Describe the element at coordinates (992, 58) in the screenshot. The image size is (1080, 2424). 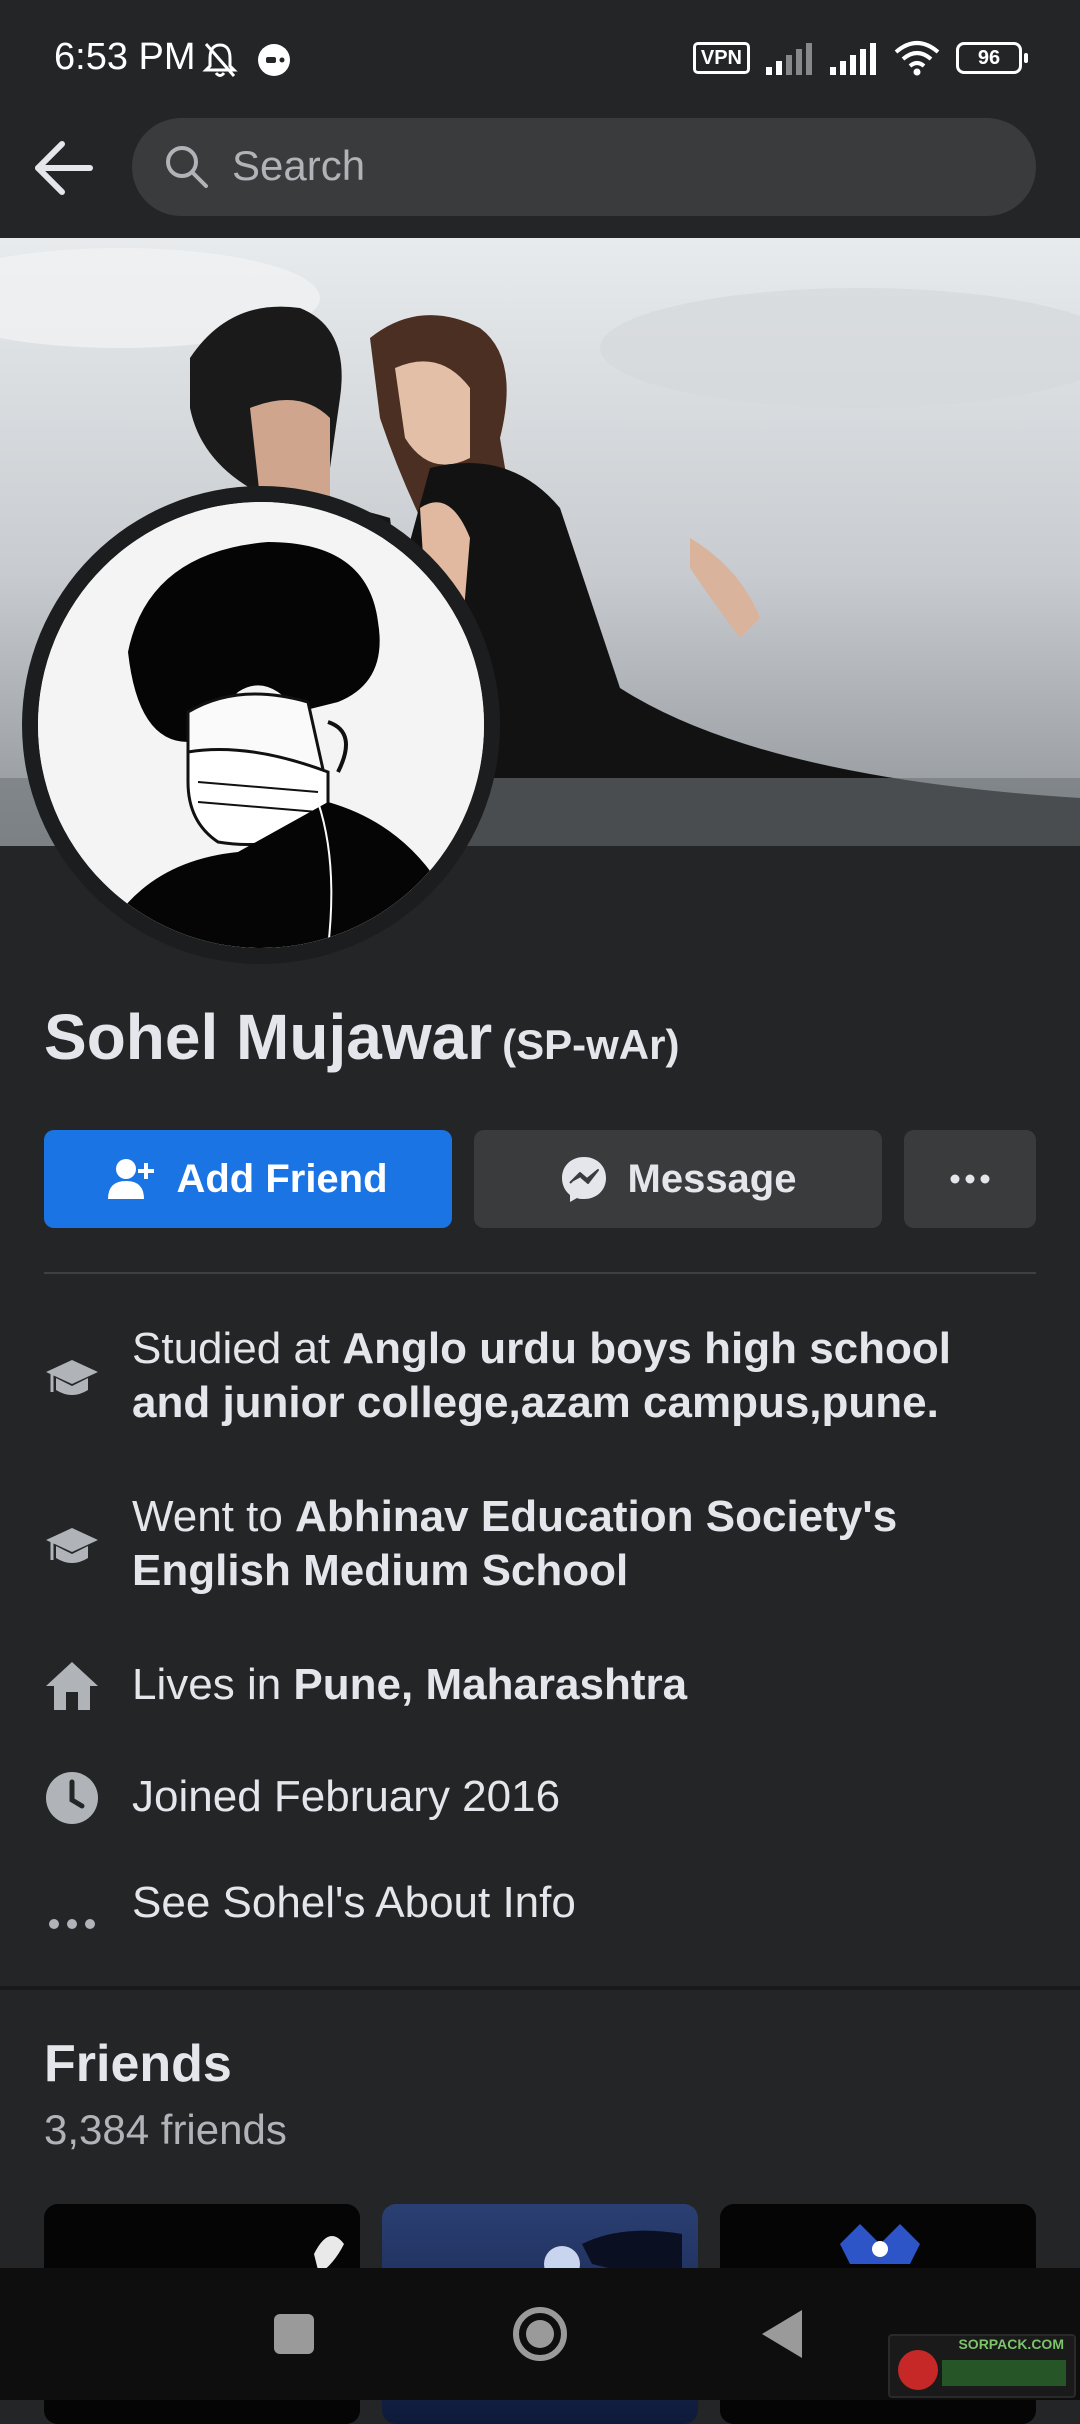
I see `battery-indicator: 96` at that location.